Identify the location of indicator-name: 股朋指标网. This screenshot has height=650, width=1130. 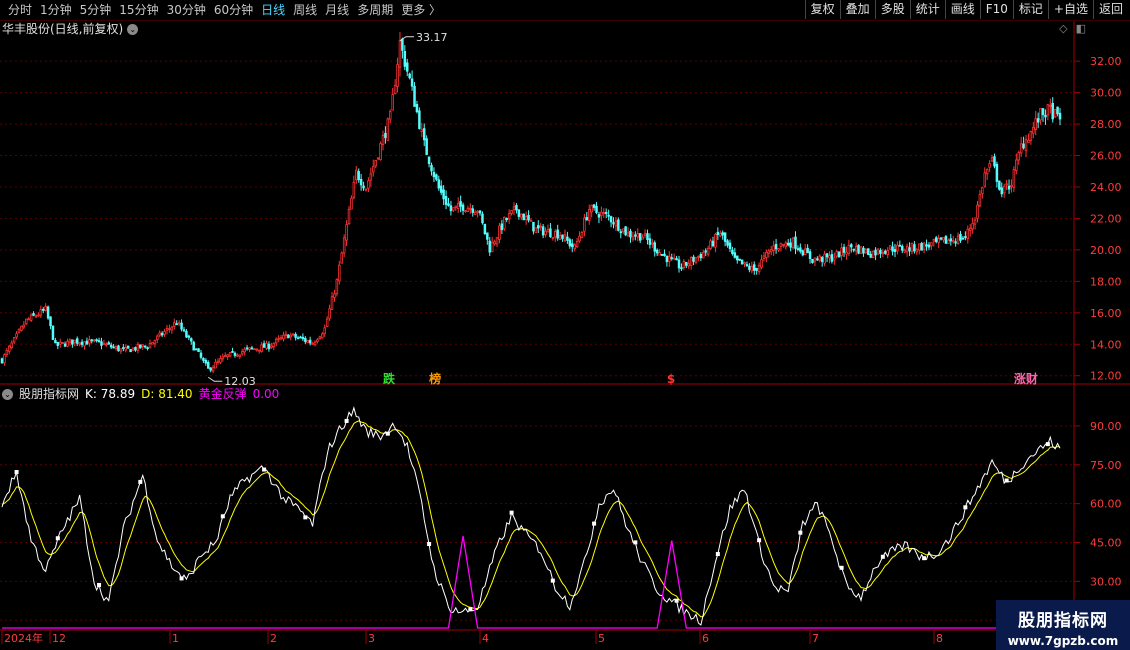
(49, 394).